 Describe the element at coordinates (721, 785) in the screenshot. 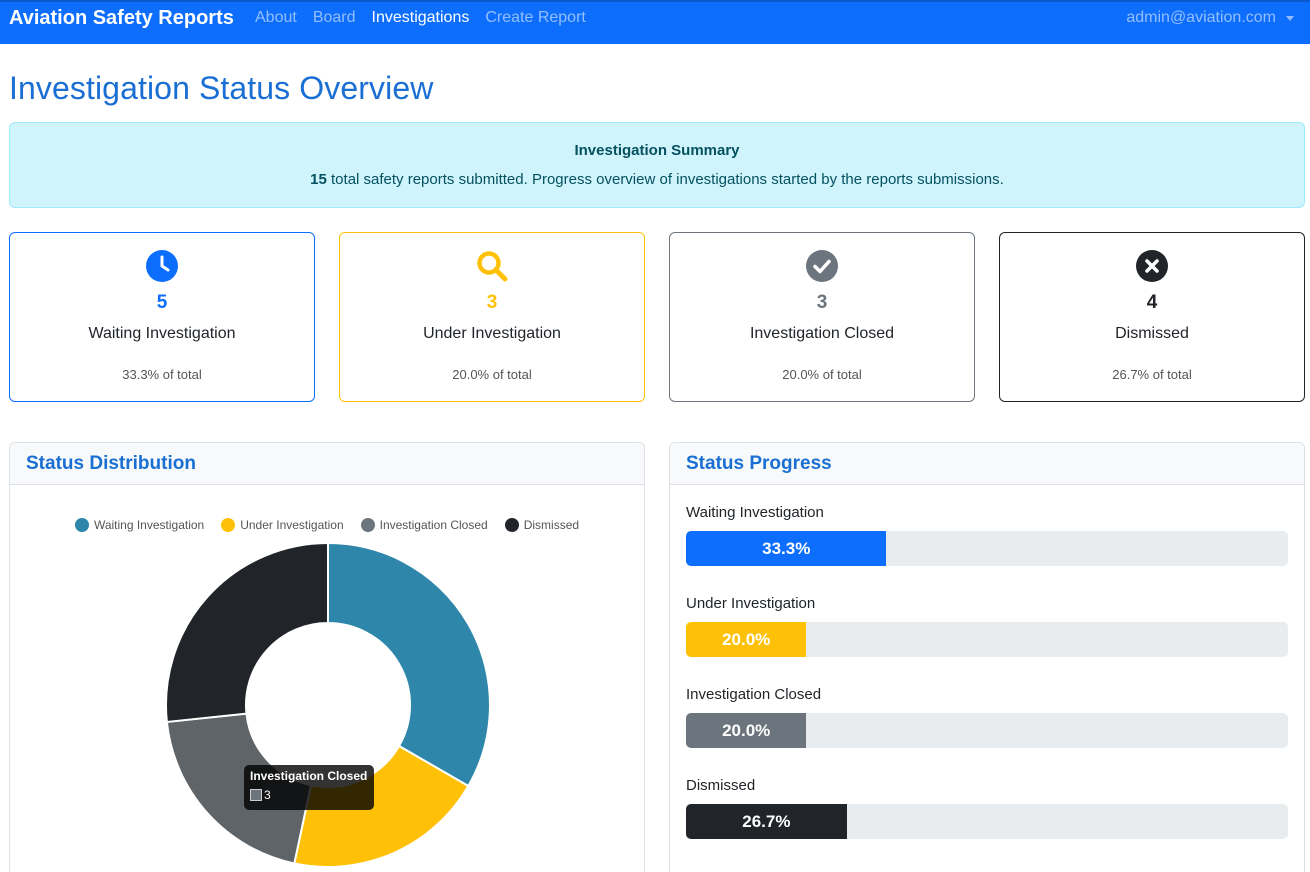

I see `progress-label: Dismissed` at that location.